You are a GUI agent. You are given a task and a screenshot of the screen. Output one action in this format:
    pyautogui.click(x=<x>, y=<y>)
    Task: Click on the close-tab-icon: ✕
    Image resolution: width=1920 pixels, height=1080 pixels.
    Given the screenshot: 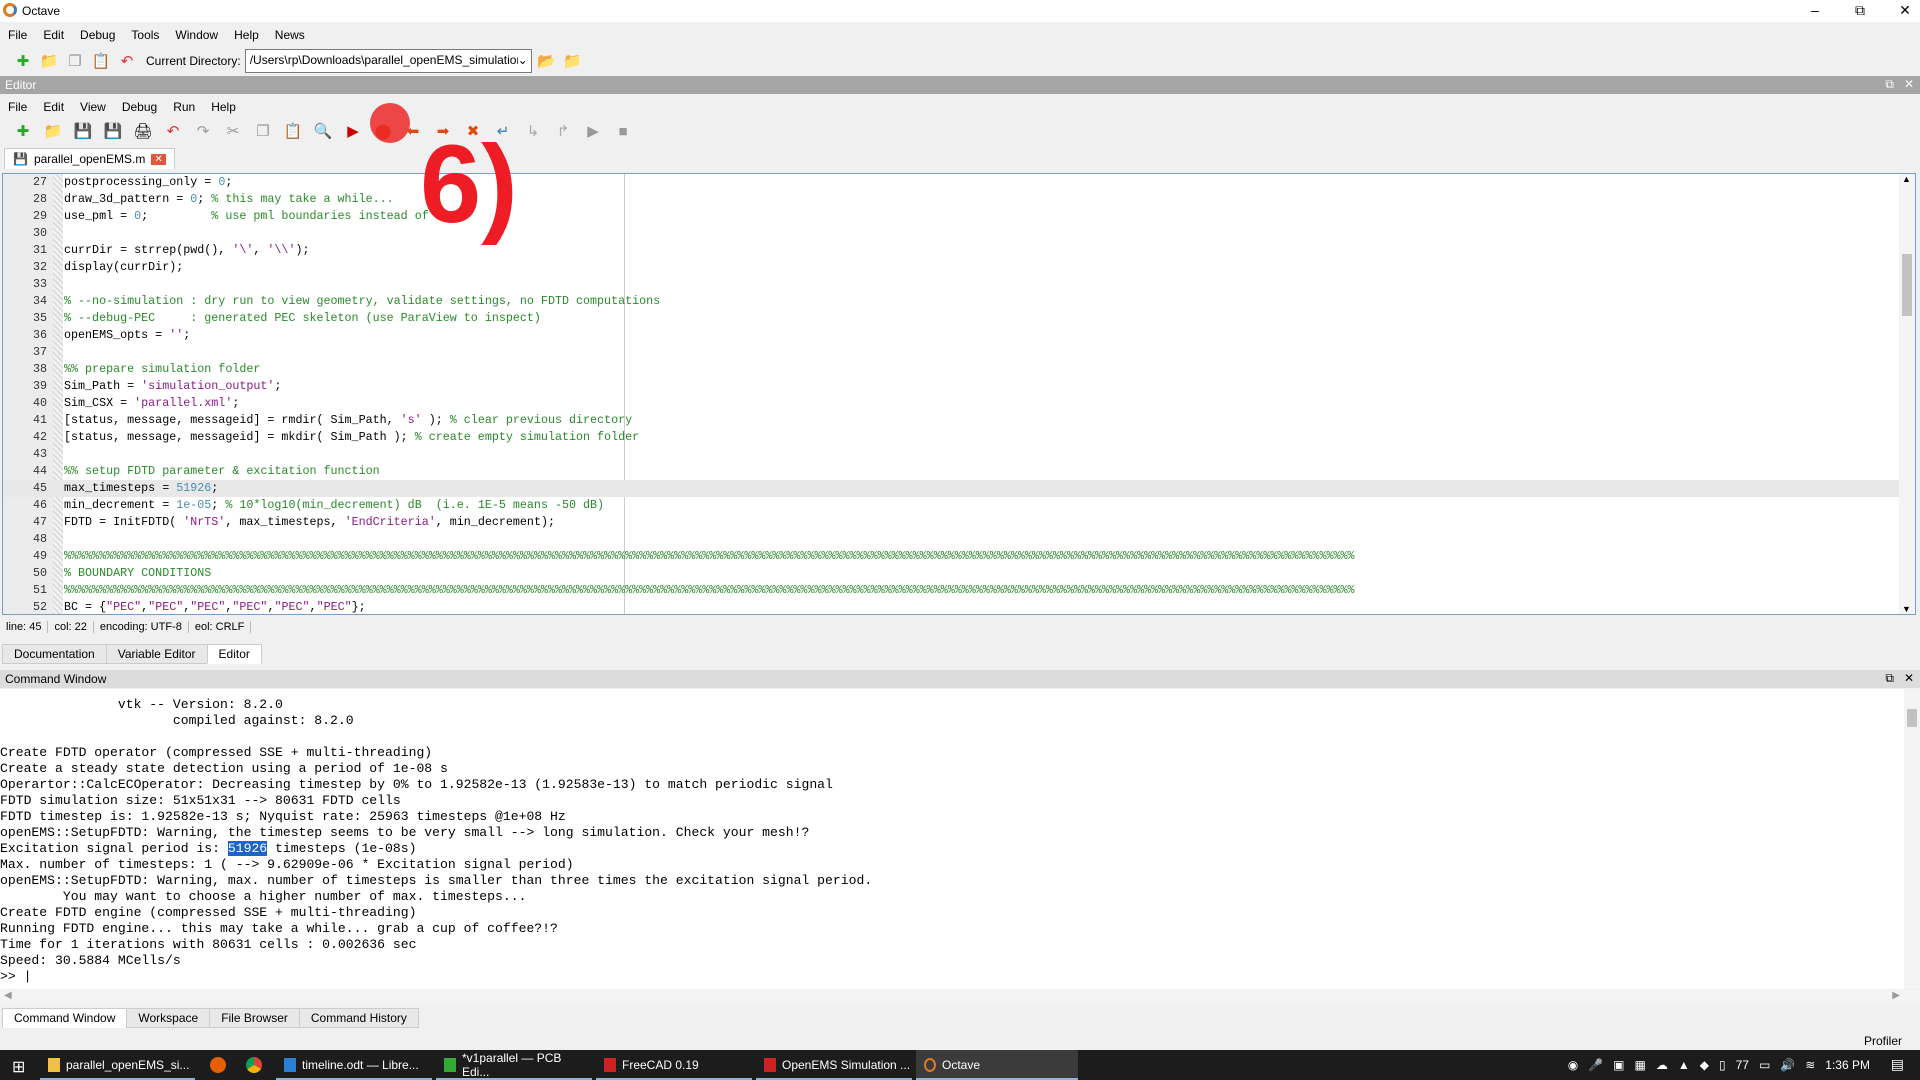 What is the action you would take?
    pyautogui.click(x=158, y=159)
    